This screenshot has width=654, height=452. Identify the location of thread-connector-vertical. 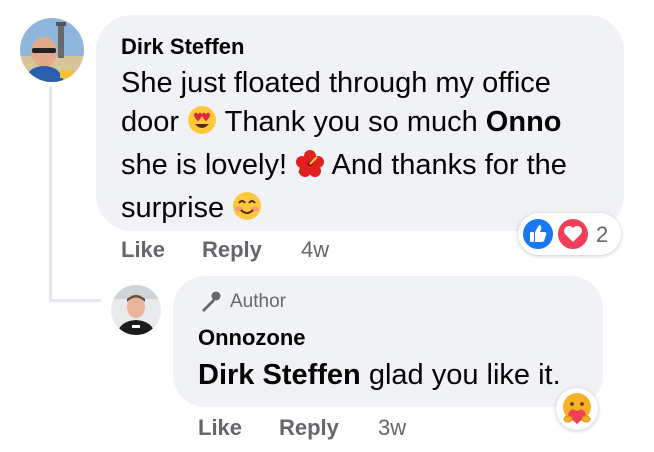
(50, 194).